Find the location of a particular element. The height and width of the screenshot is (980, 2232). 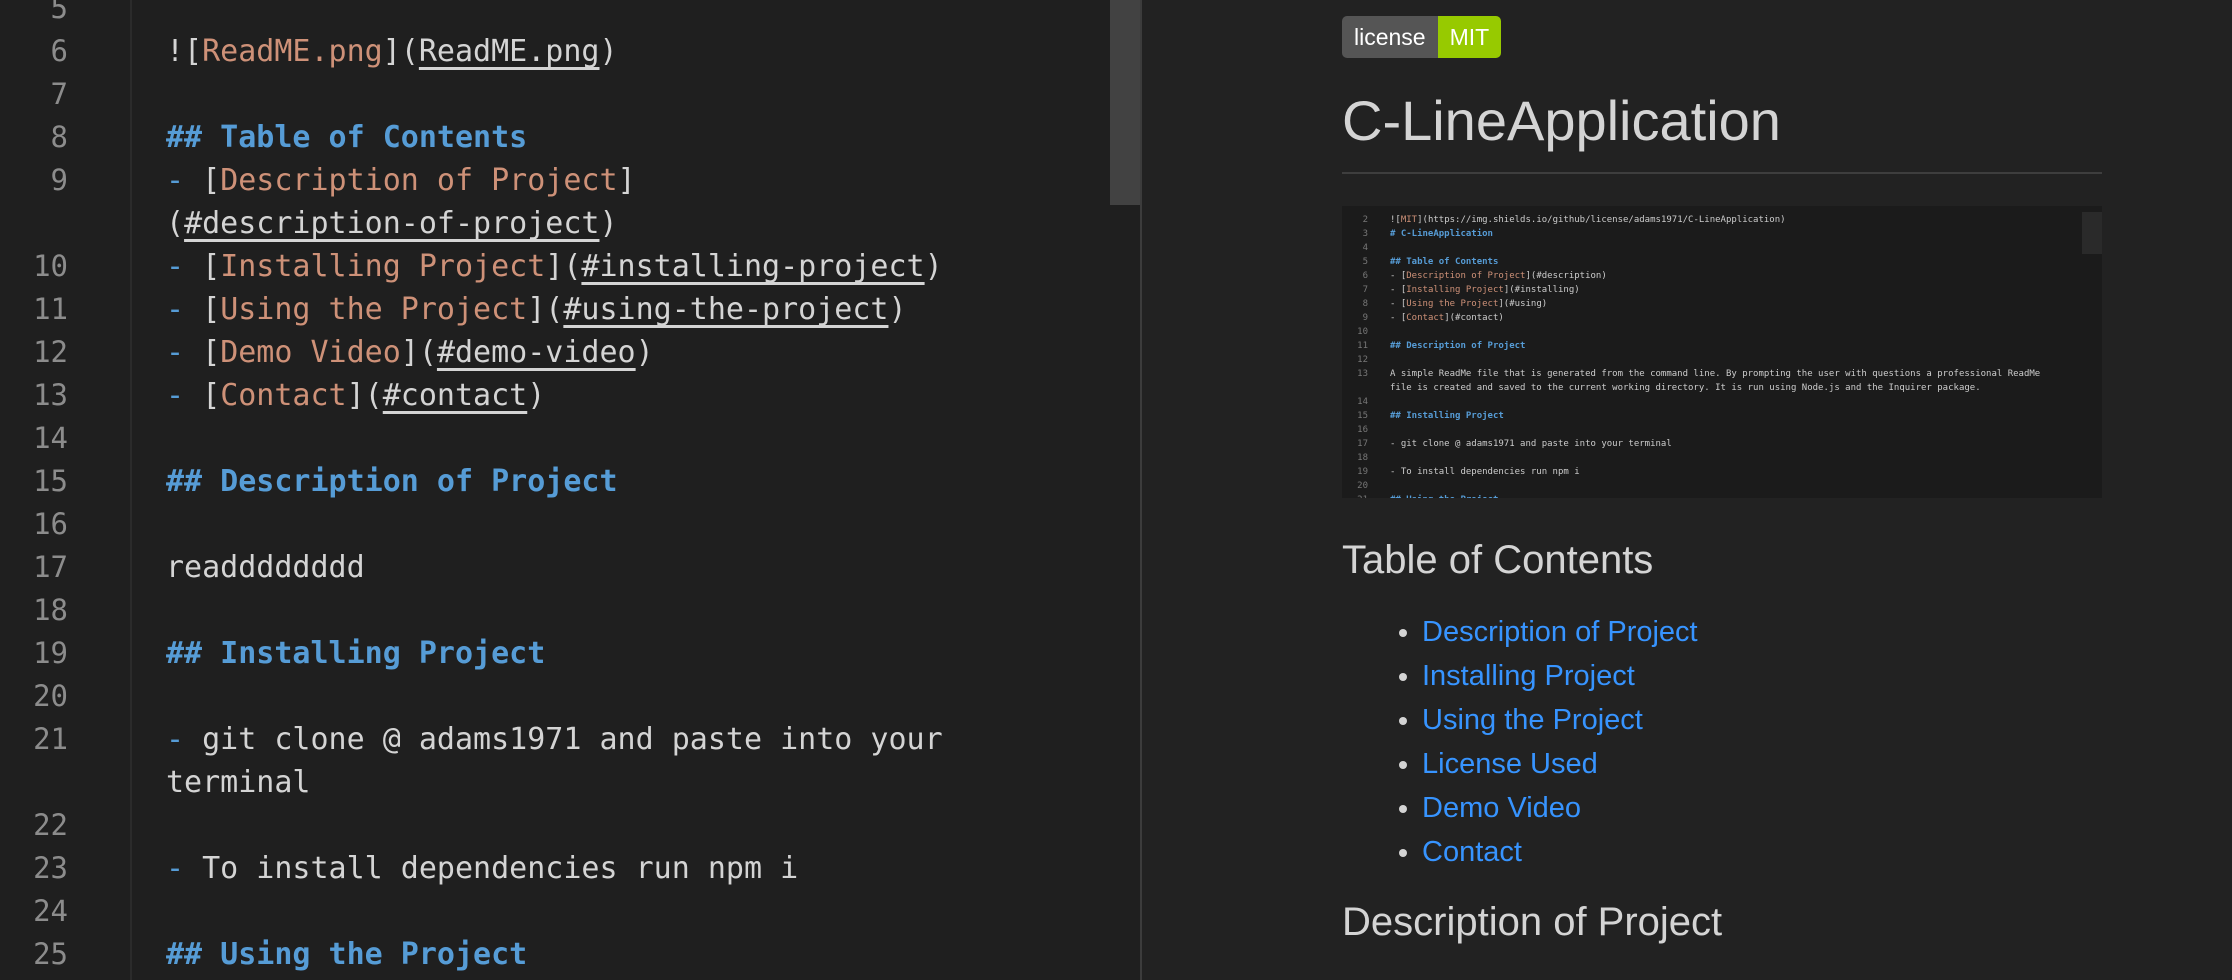

code-line: ## Using the Project is located at coordinates (346, 954).